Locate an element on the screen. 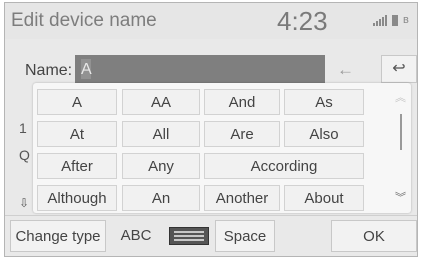 This screenshot has height=260, width=422. suggestion-word: And is located at coordinates (242, 102).